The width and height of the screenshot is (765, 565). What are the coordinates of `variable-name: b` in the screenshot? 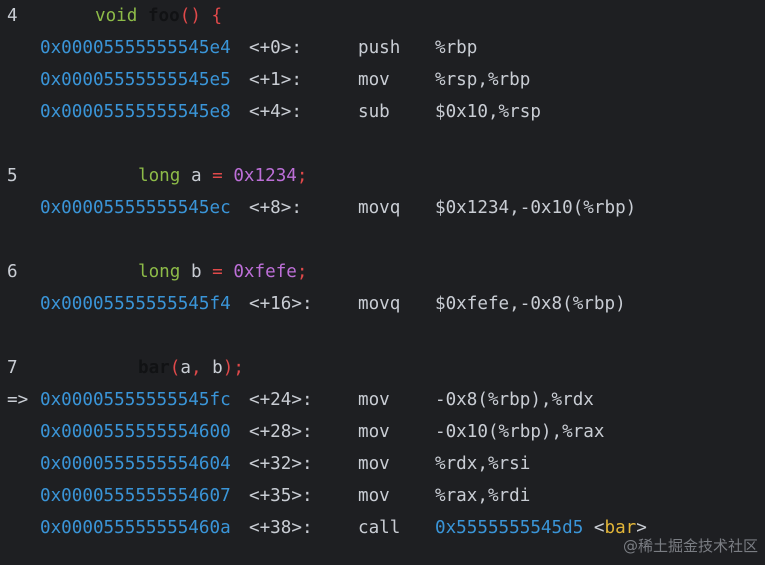 It's located at (196, 272).